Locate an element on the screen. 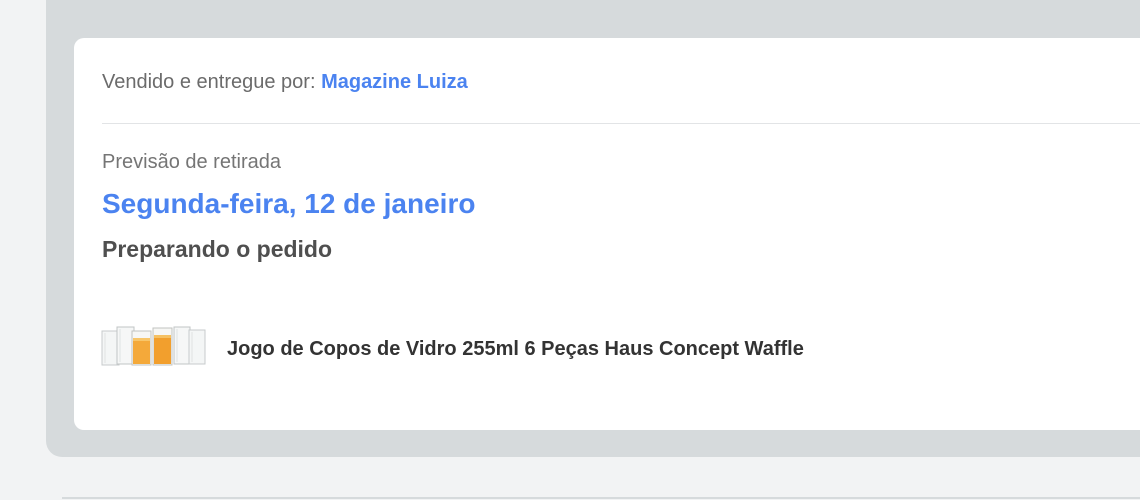 The image size is (1140, 500). product-thumbnail is located at coordinates (154, 345).